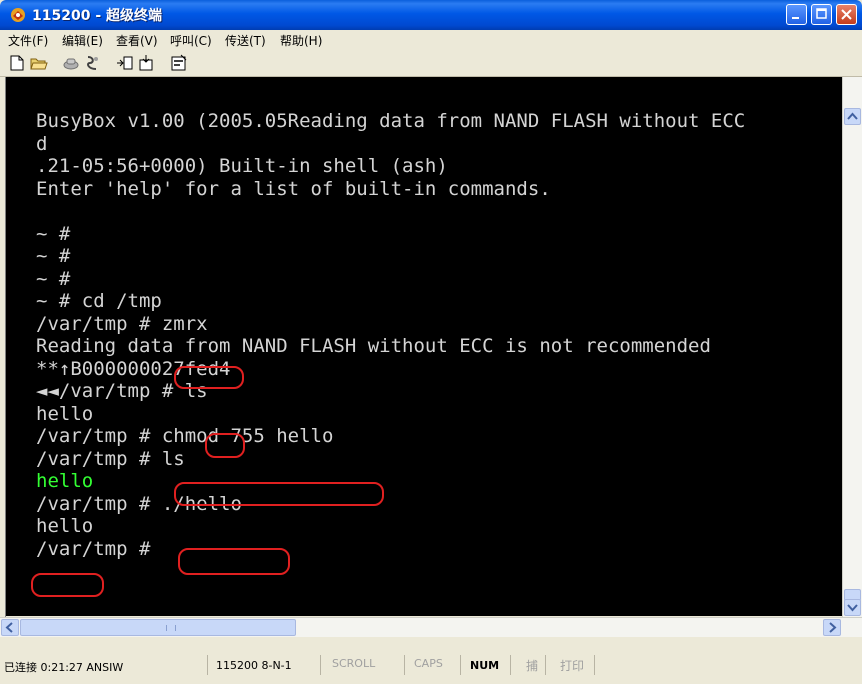 This screenshot has height=684, width=862. What do you see at coordinates (795, 18) in the screenshot?
I see `minimize-icon` at bounding box center [795, 18].